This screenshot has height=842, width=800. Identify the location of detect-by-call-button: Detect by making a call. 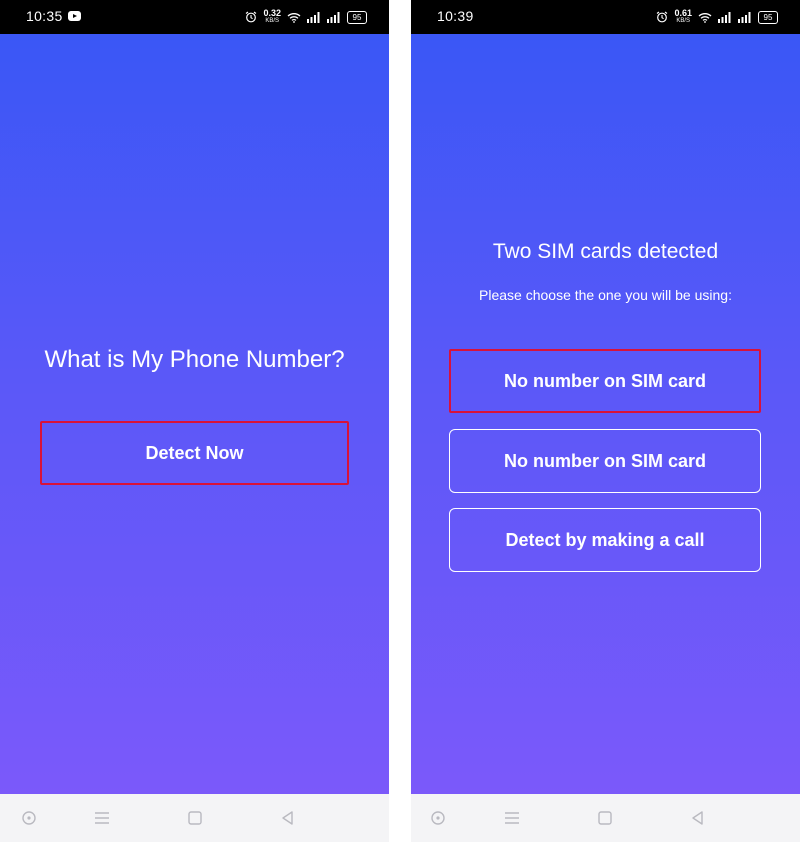
(605, 540).